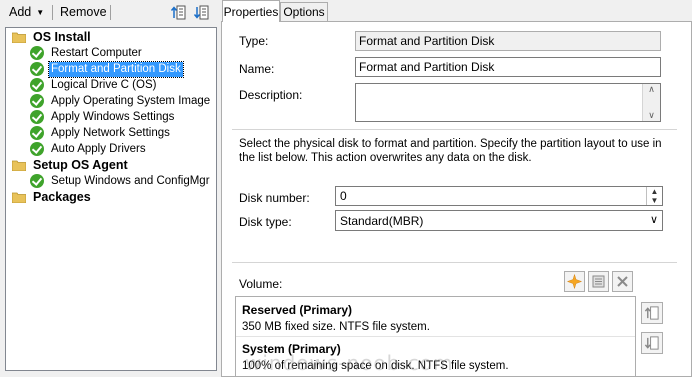 This screenshot has width=692, height=377. I want to click on chevron-down-icon: ∨, so click(653, 220).